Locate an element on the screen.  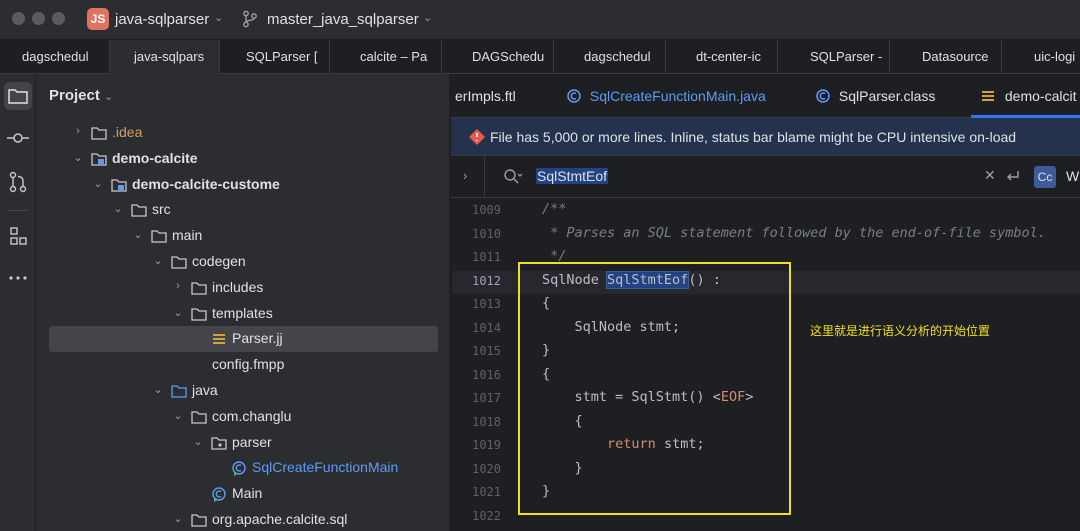
commit-icon is located at coordinates (18, 138).